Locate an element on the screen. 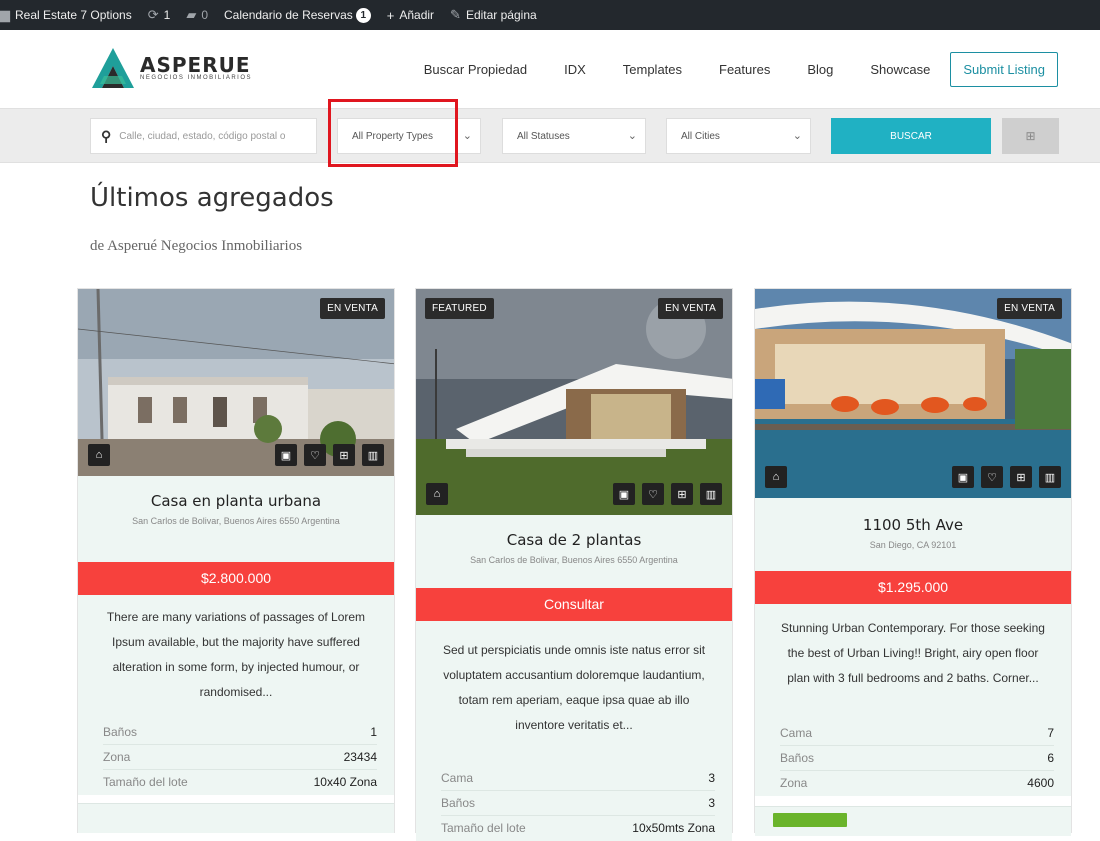  listing-title: Casa de 2 plantas is located at coordinates (574, 540).